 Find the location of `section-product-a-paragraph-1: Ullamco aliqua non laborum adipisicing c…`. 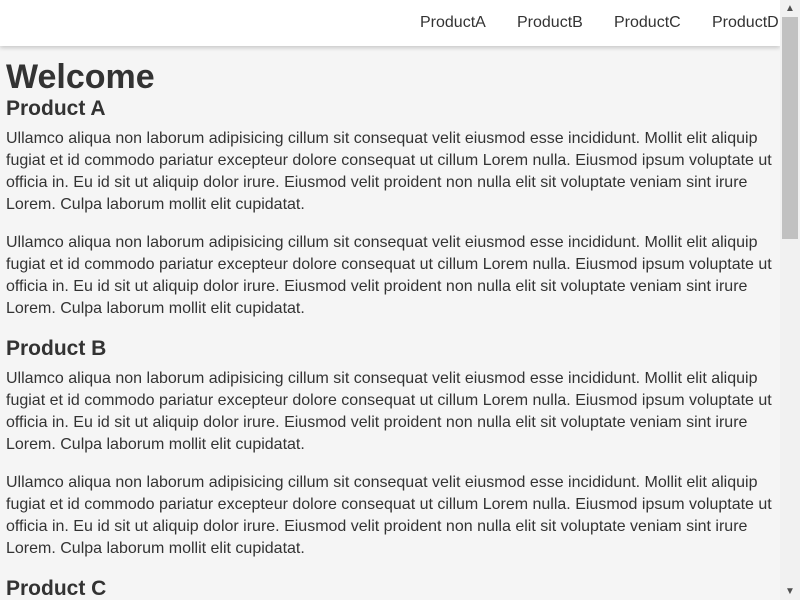

section-product-a-paragraph-1: Ullamco aliqua non laborum adipisicing c… is located at coordinates (389, 171).